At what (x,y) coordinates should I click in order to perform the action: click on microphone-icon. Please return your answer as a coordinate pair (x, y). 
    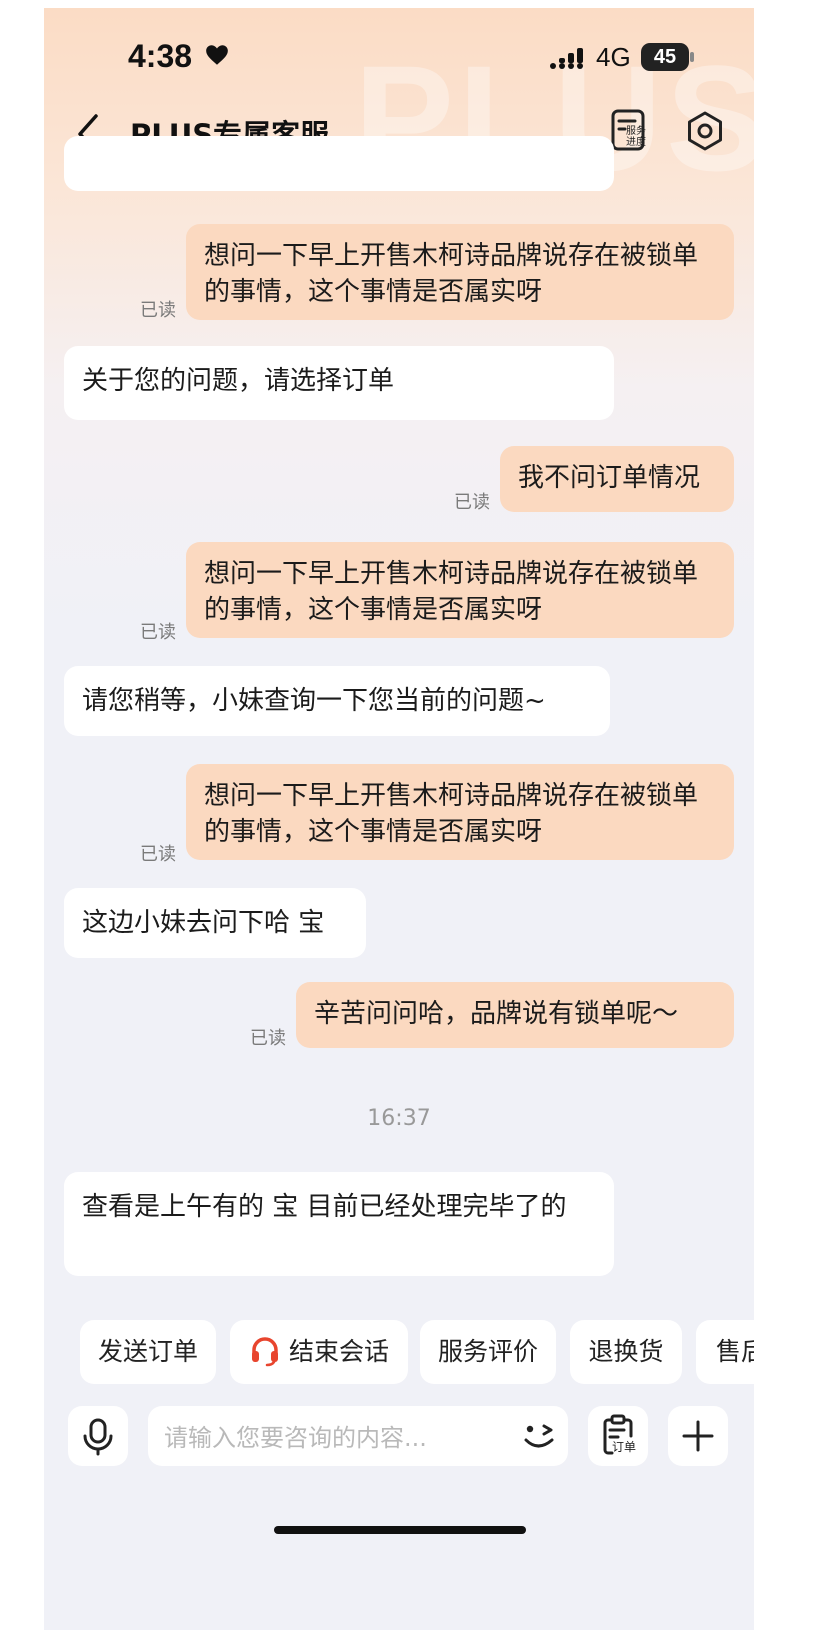
    Looking at the image, I should click on (98, 1437).